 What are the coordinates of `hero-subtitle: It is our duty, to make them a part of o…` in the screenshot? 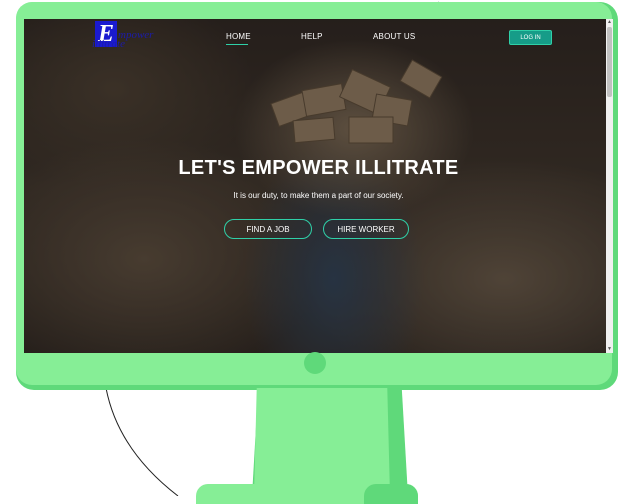 It's located at (318, 195).